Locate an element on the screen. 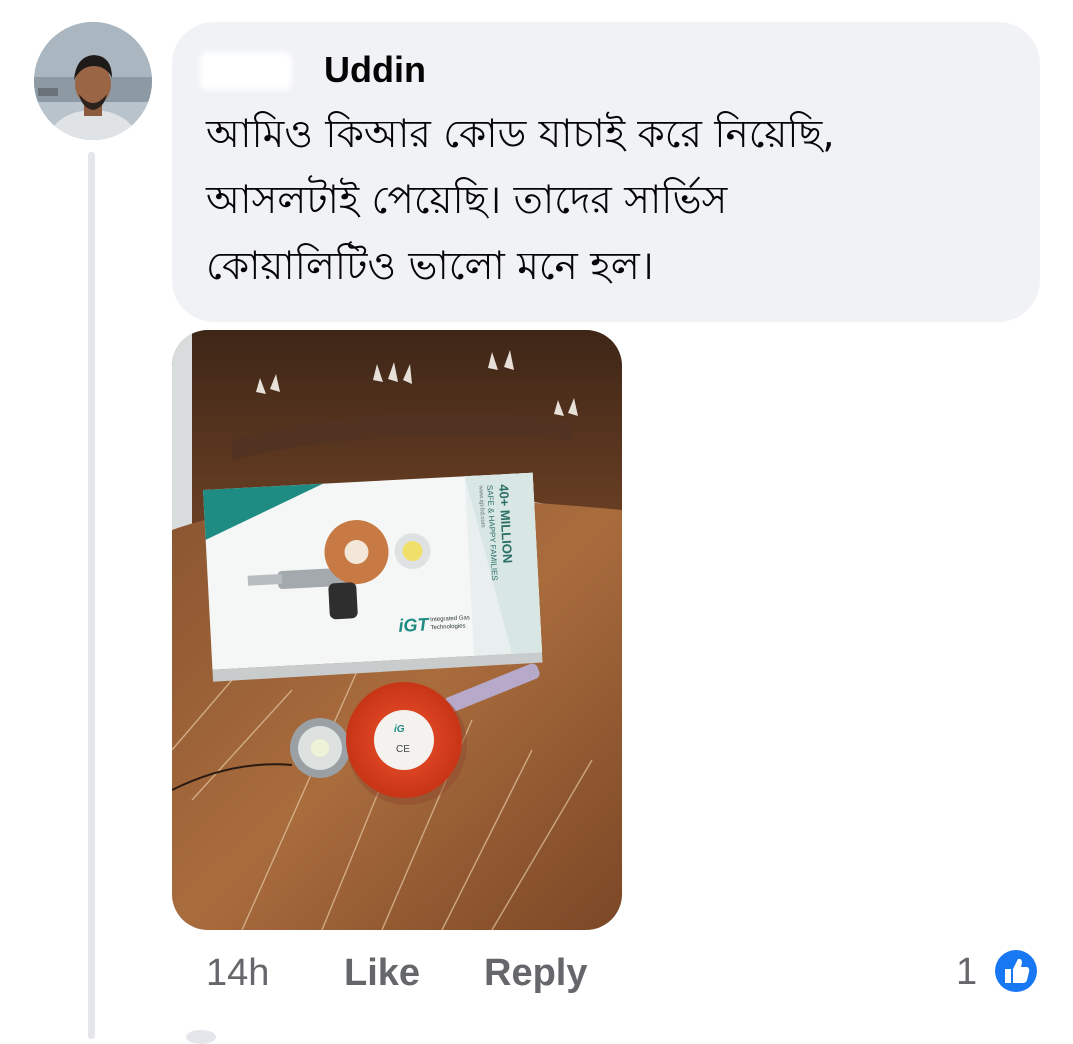  reaction-count: 1 is located at coordinates (967, 972).